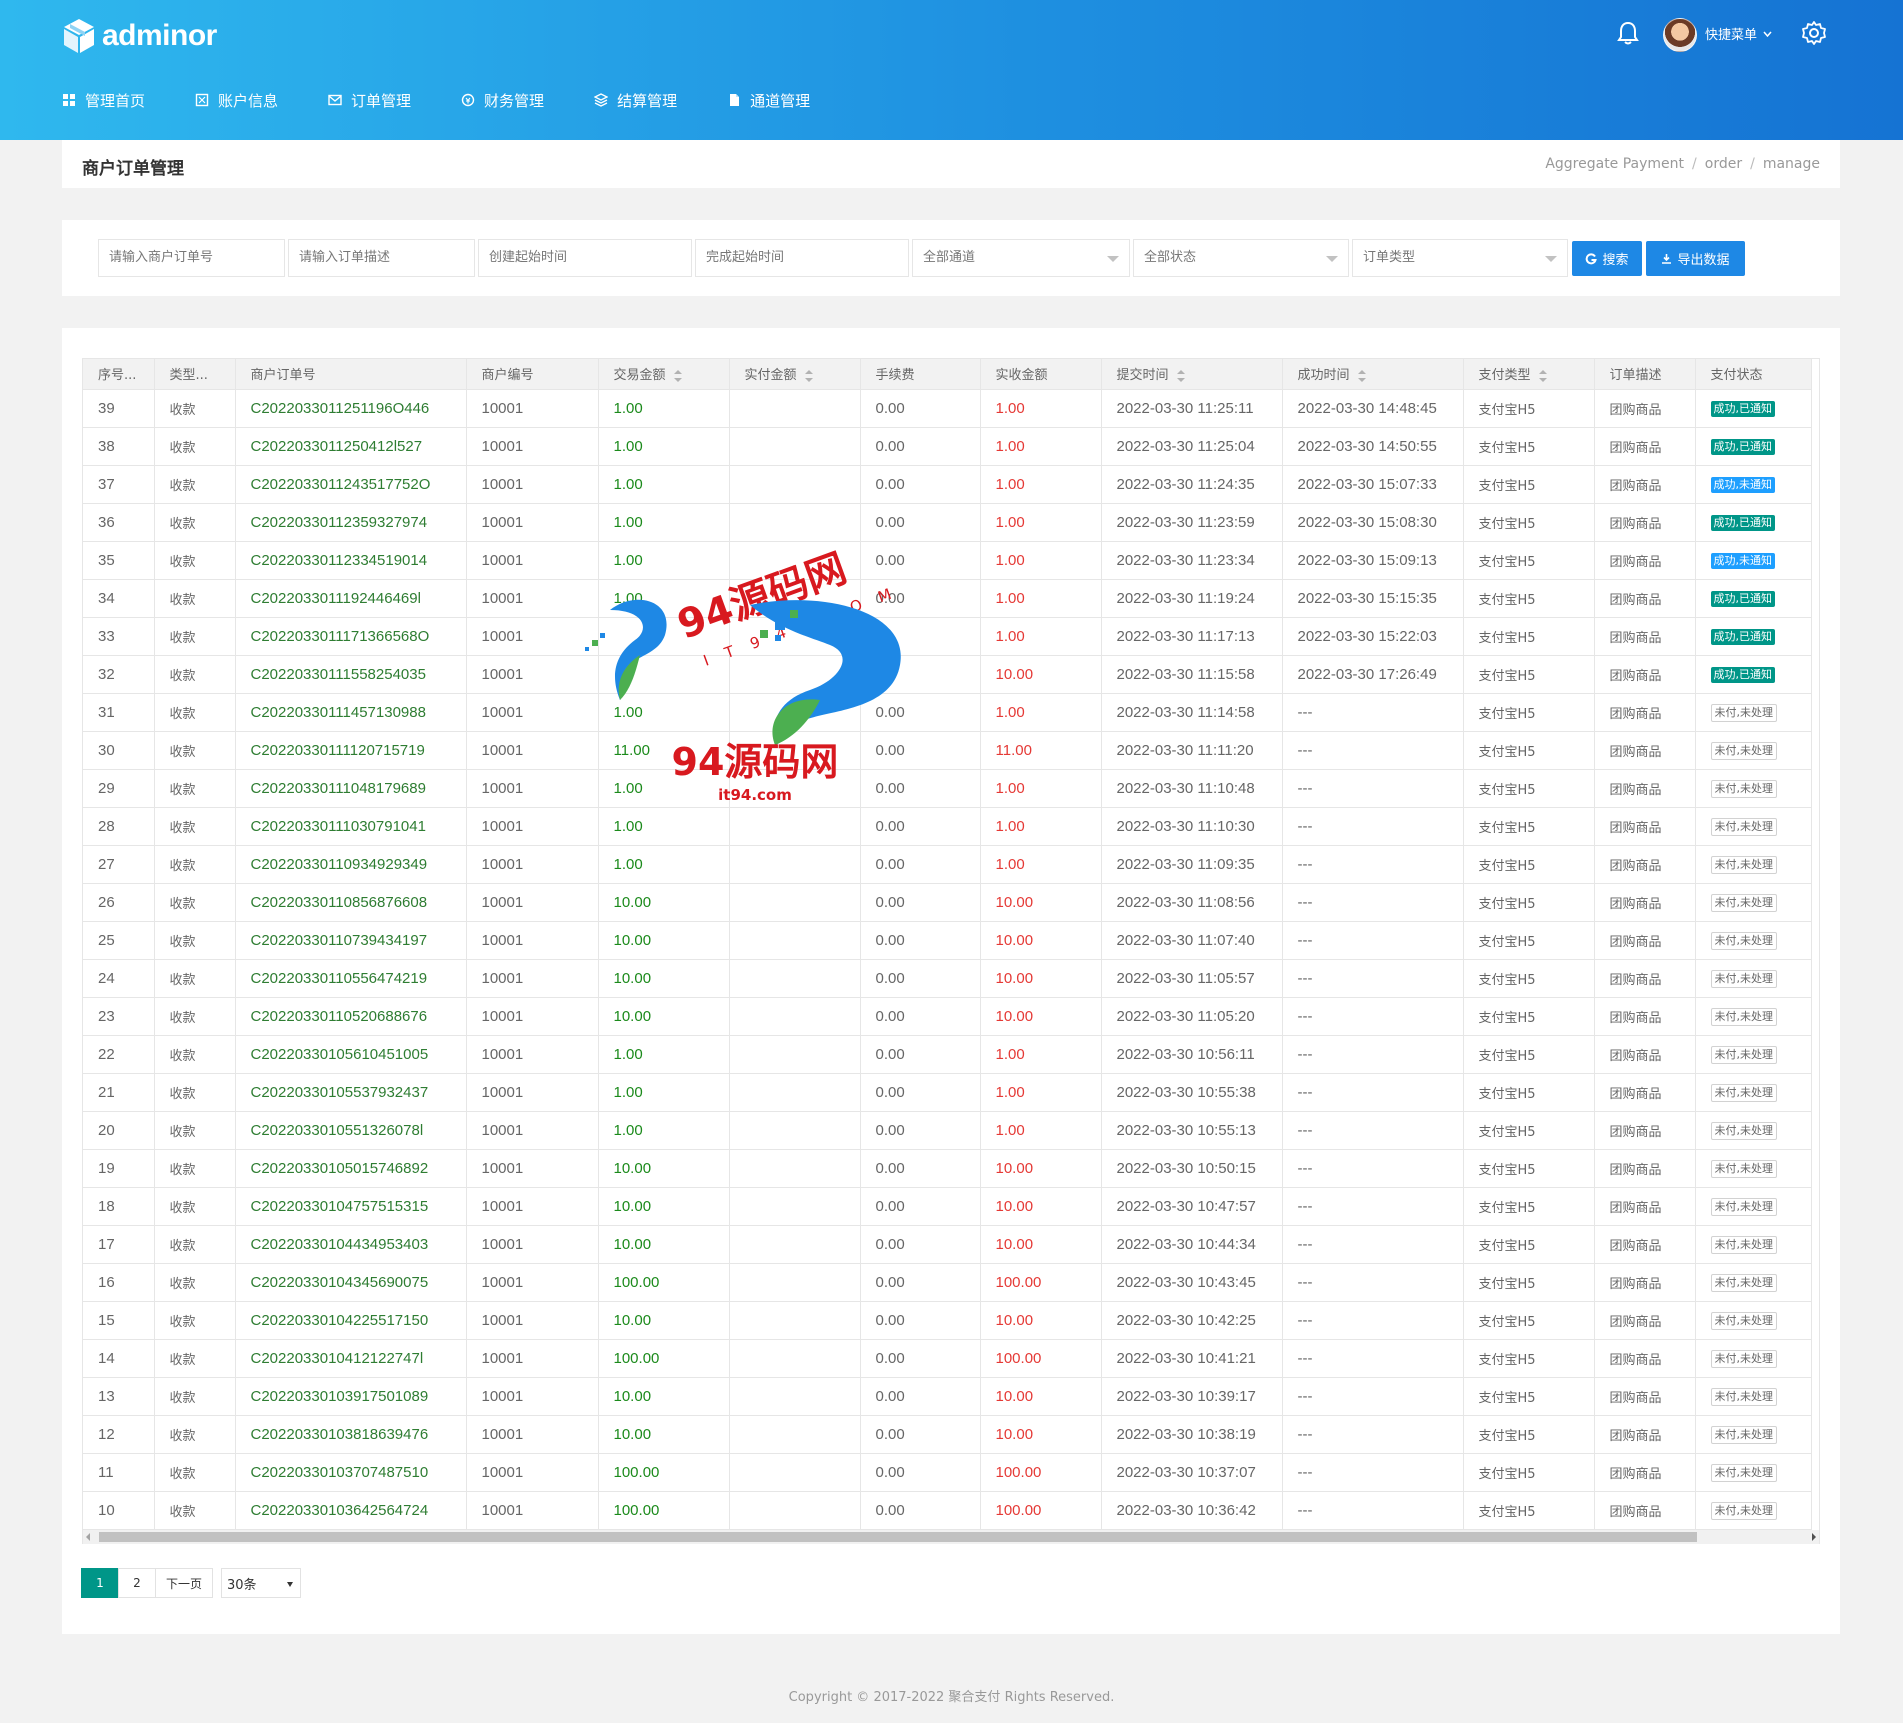  What do you see at coordinates (100, 1583) in the screenshot?
I see `page-button-1: 1` at bounding box center [100, 1583].